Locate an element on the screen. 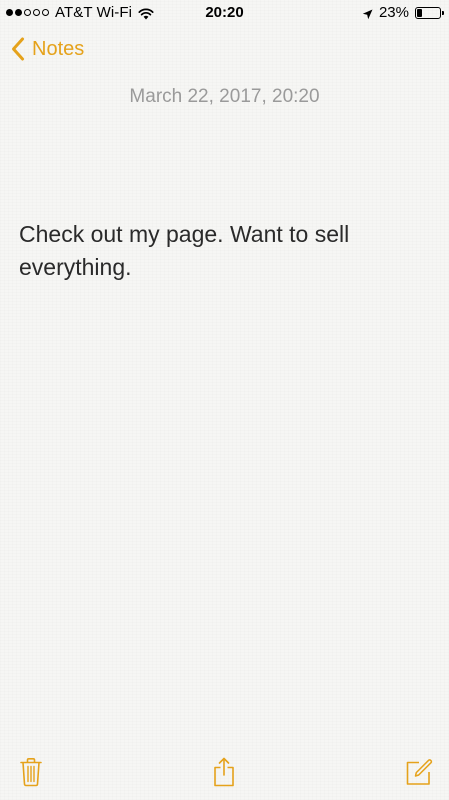 The height and width of the screenshot is (800, 449). compose-button is located at coordinates (419, 772).